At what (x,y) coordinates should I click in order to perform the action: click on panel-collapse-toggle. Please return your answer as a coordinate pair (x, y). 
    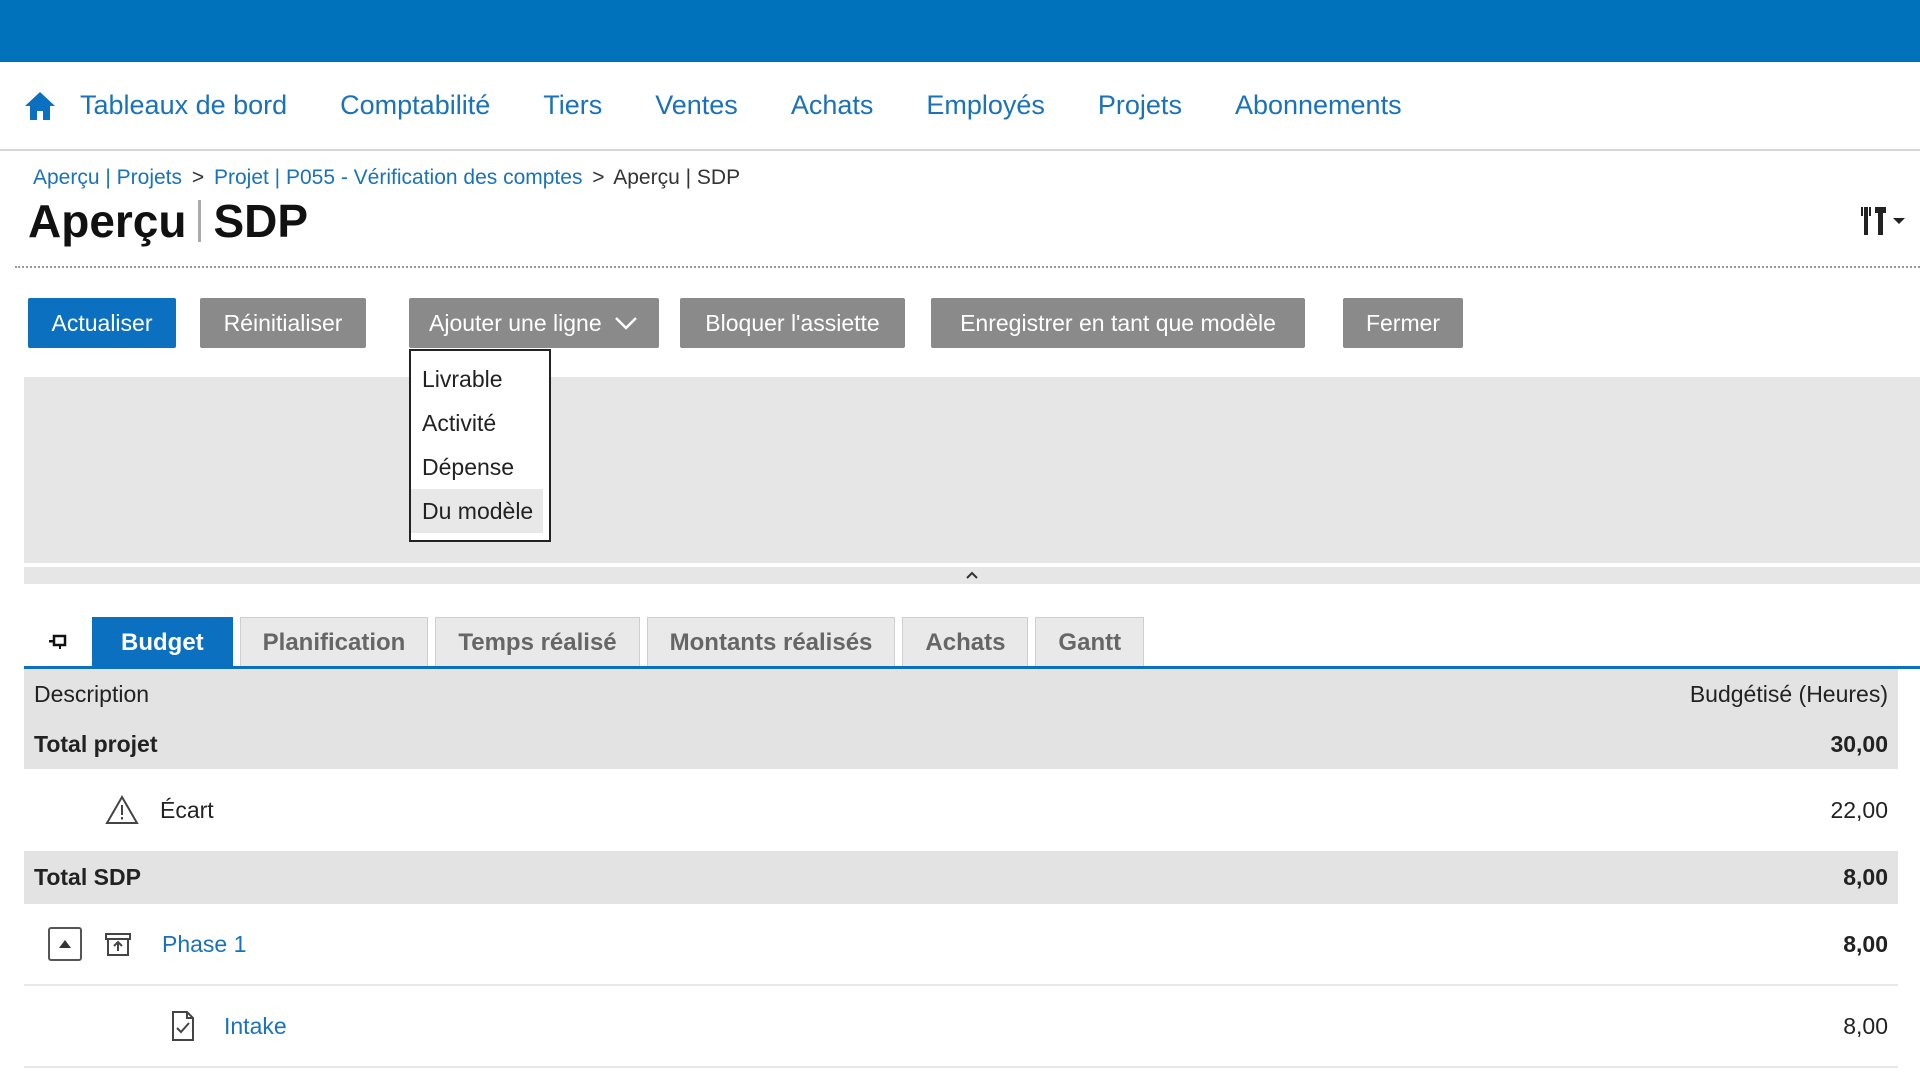
    Looking at the image, I should click on (972, 575).